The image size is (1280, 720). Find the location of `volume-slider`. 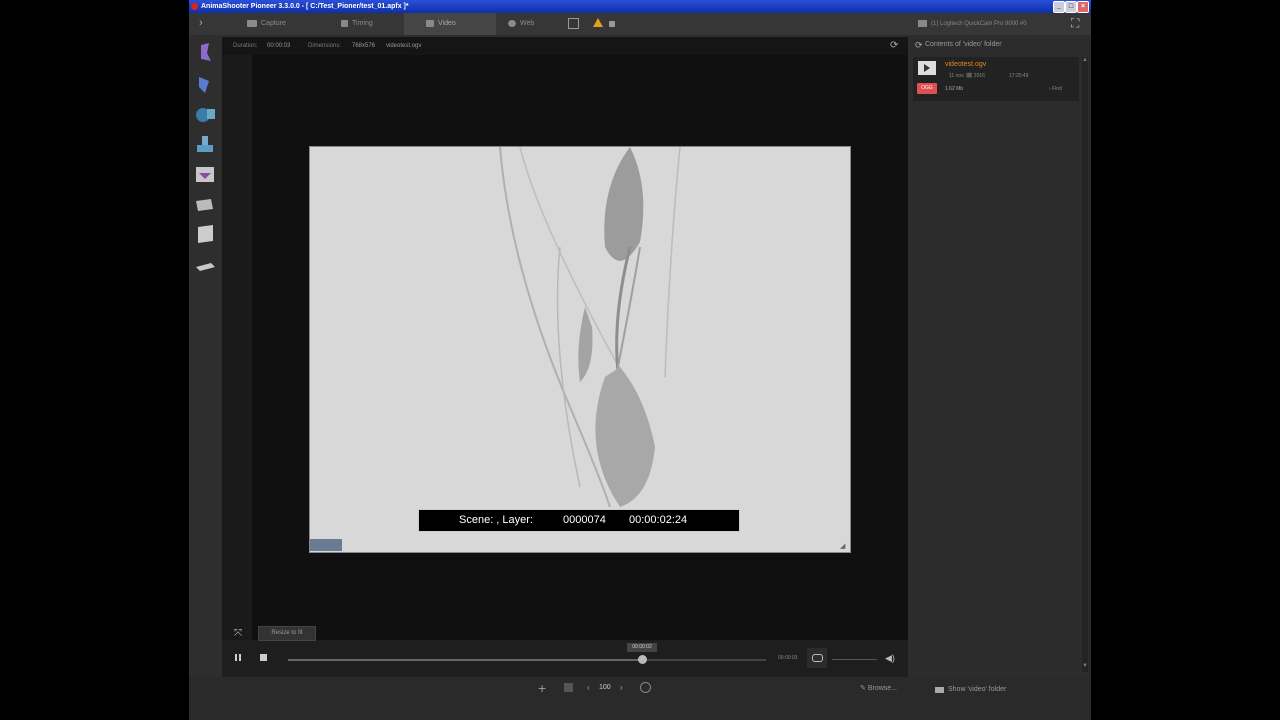

volume-slider is located at coordinates (854, 659).